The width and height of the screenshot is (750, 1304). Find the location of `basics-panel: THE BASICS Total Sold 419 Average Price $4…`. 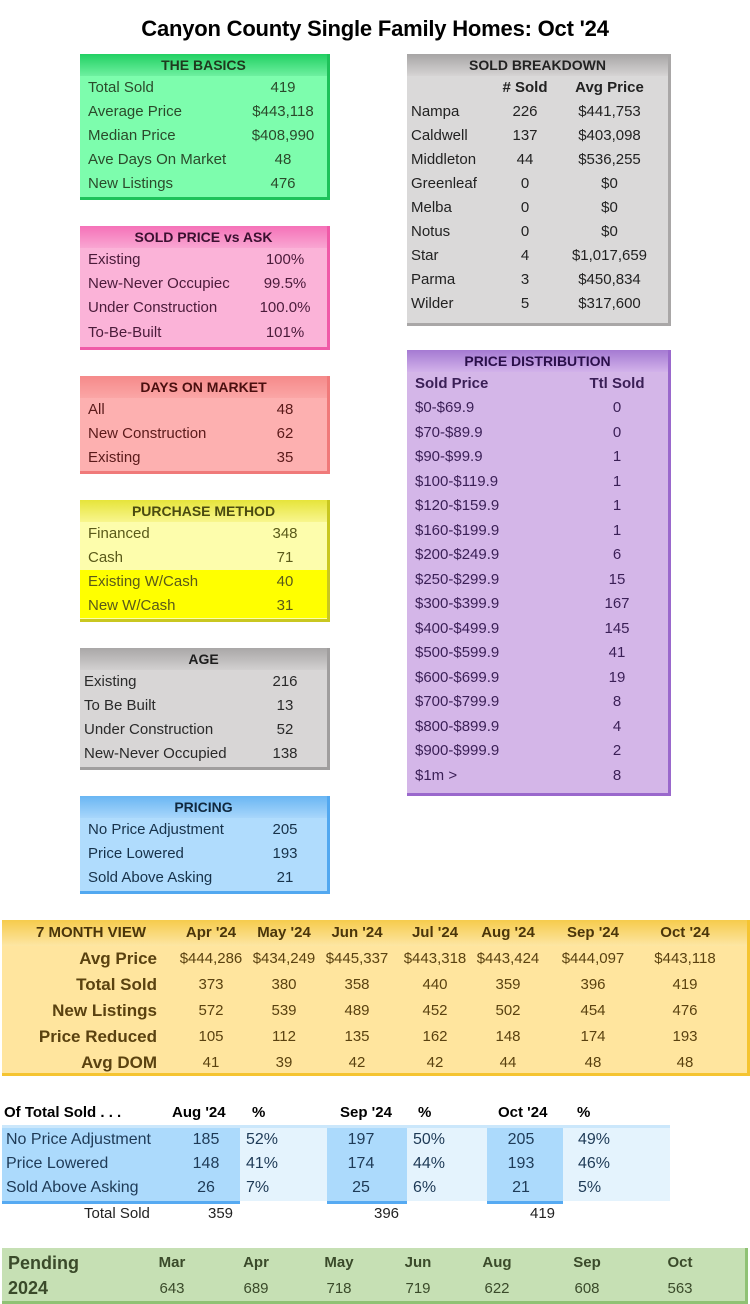

basics-panel: THE BASICS Total Sold 419 Average Price $4… is located at coordinates (205, 127).